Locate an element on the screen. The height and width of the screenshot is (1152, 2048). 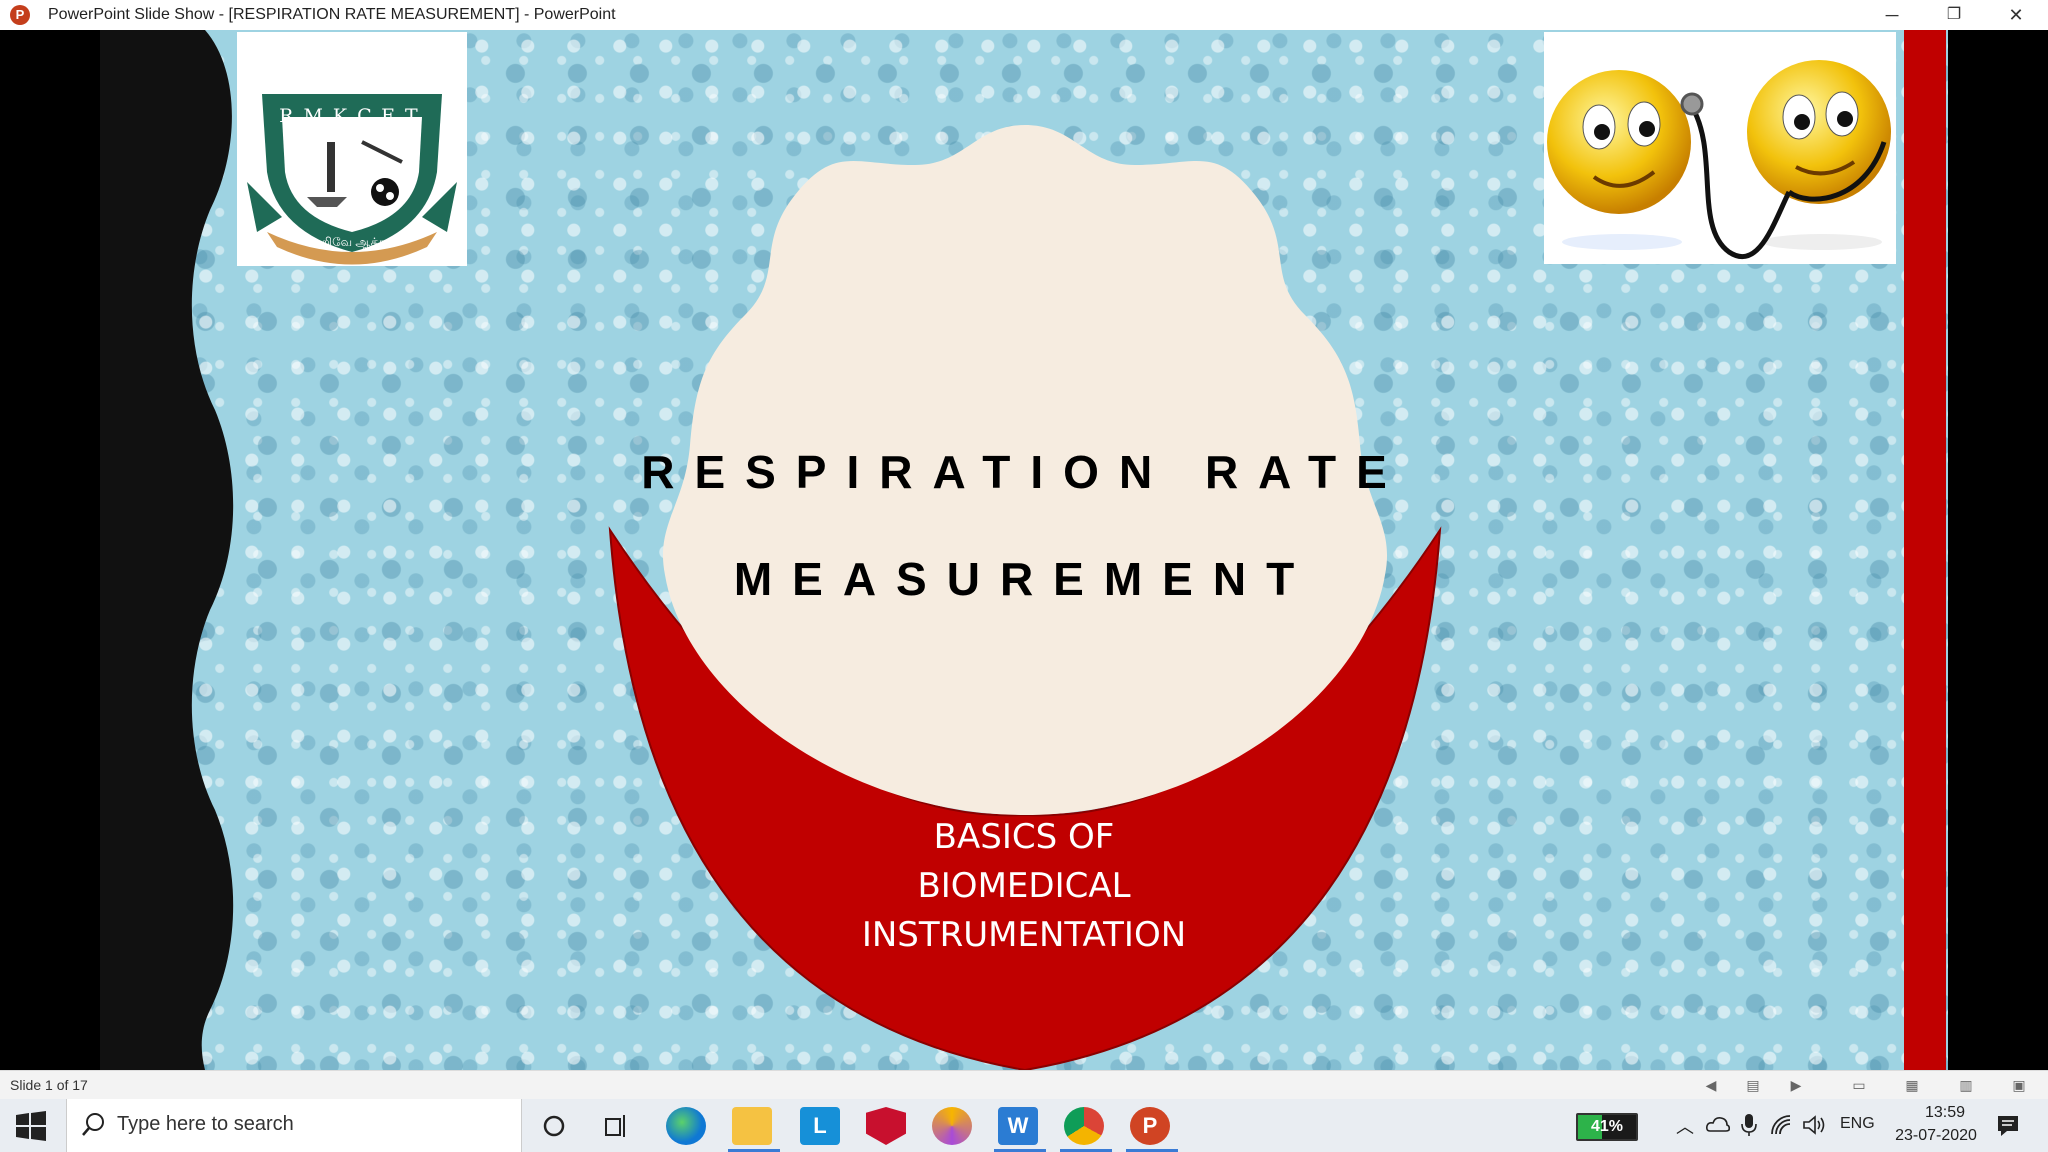
windows-start-icon is located at coordinates (31, 1126).